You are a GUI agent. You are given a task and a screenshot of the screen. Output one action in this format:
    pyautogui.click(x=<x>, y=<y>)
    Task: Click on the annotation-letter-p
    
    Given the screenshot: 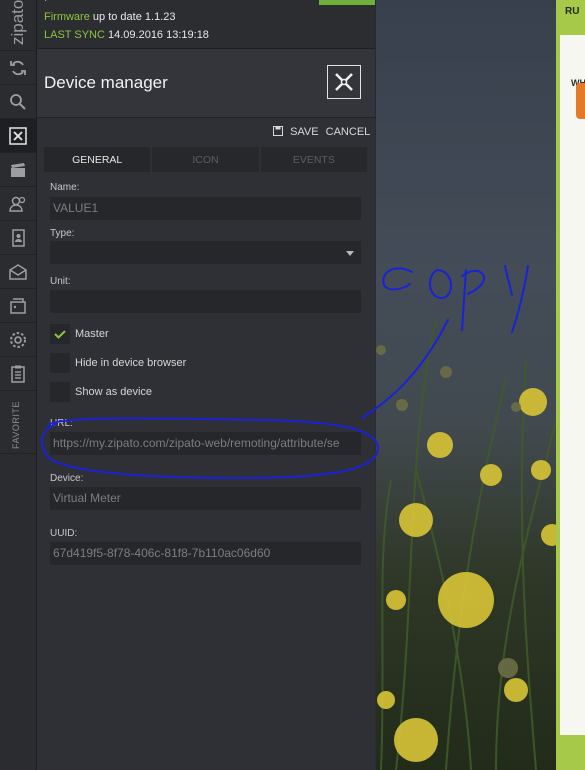 What is the action you would take?
    pyautogui.click(x=473, y=300)
    